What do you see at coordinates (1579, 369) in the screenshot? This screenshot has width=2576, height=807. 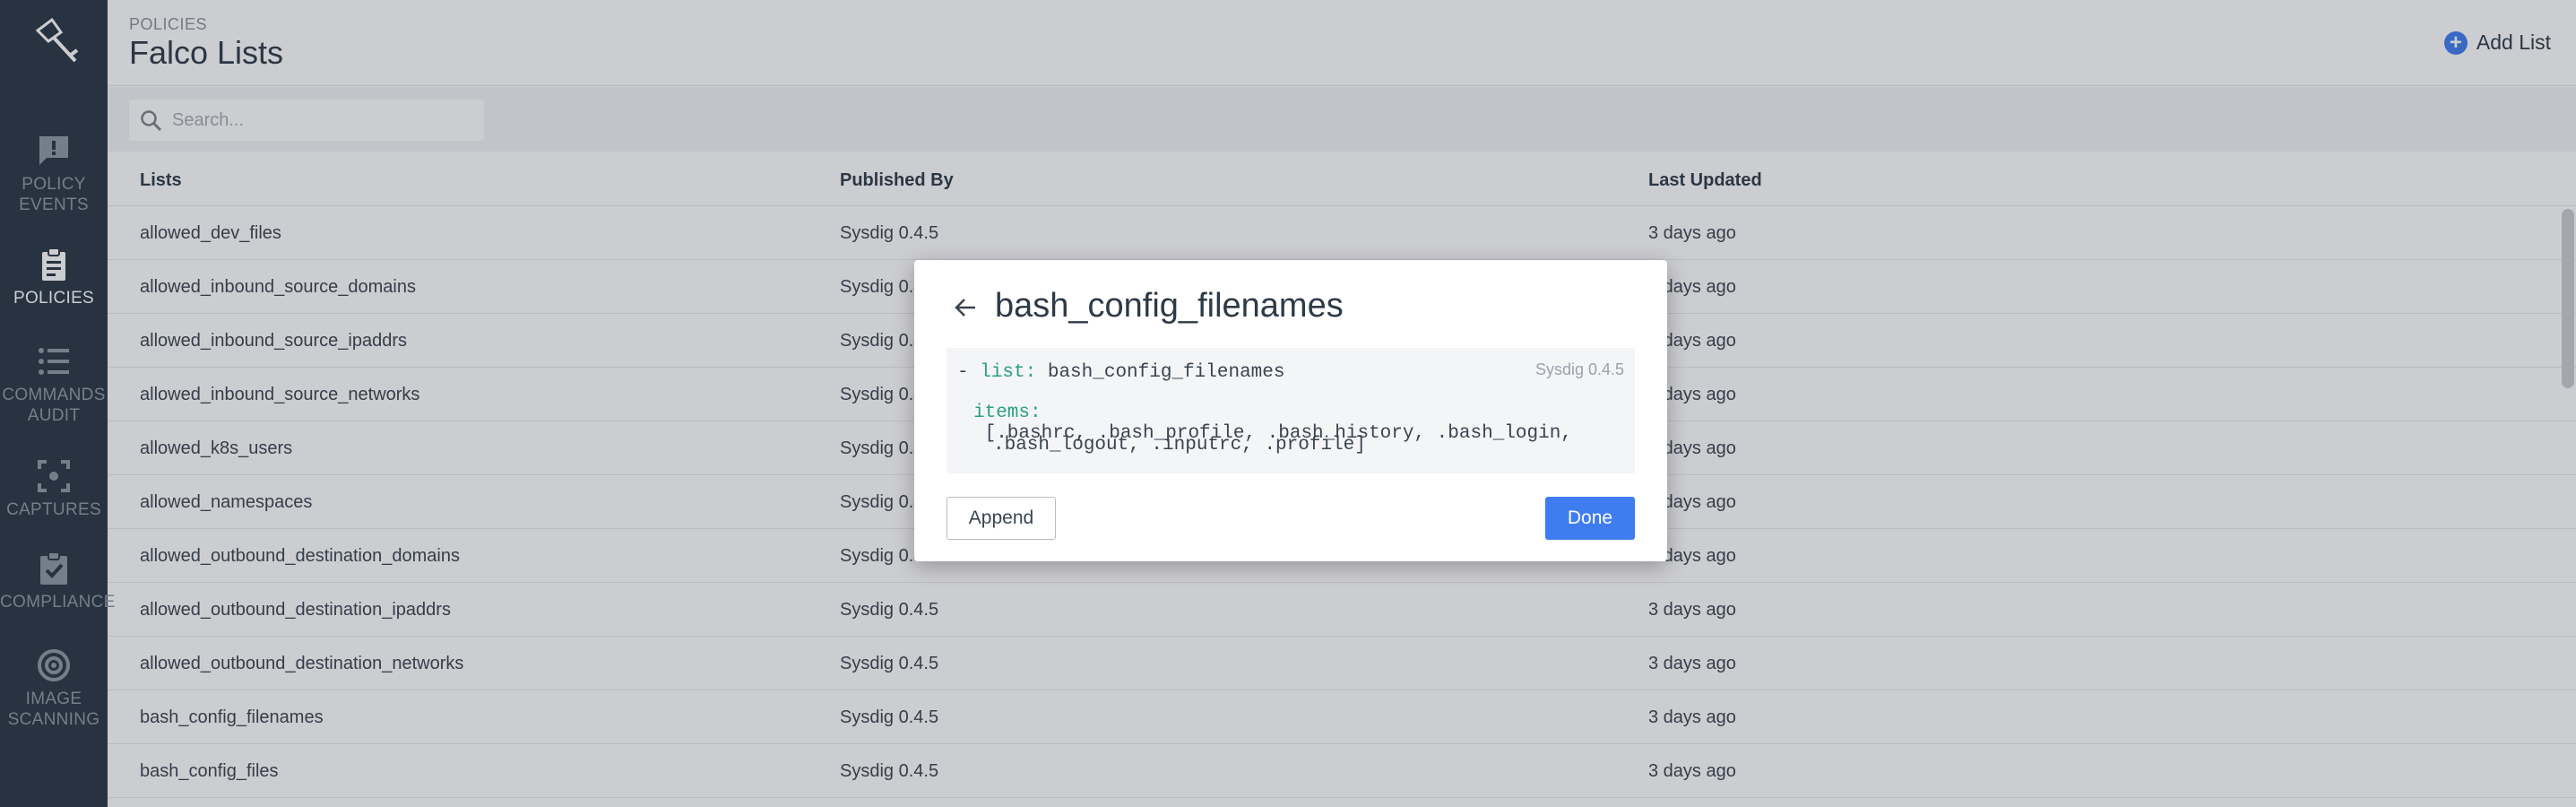 I see `published-by-badge: Sysdig 0.4.5` at bounding box center [1579, 369].